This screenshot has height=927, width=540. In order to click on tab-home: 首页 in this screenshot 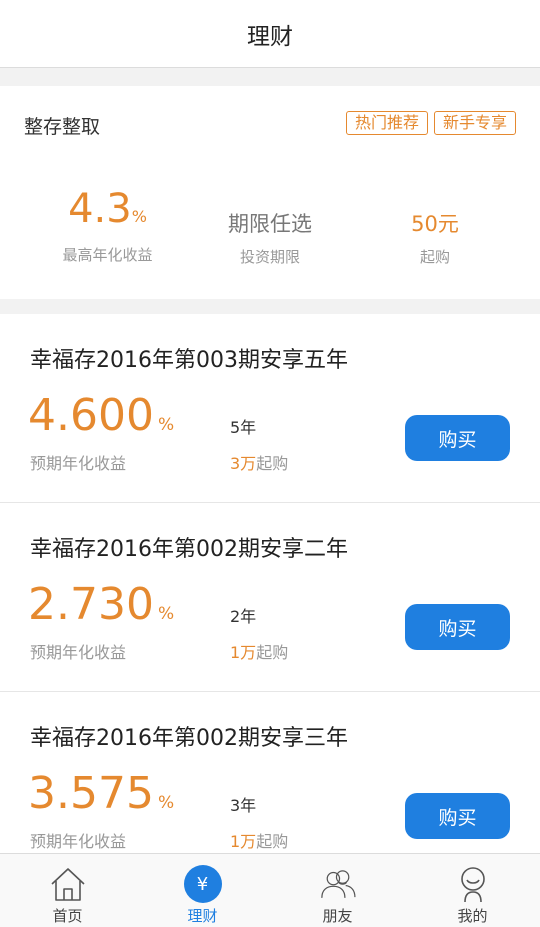, I will do `click(67, 890)`.